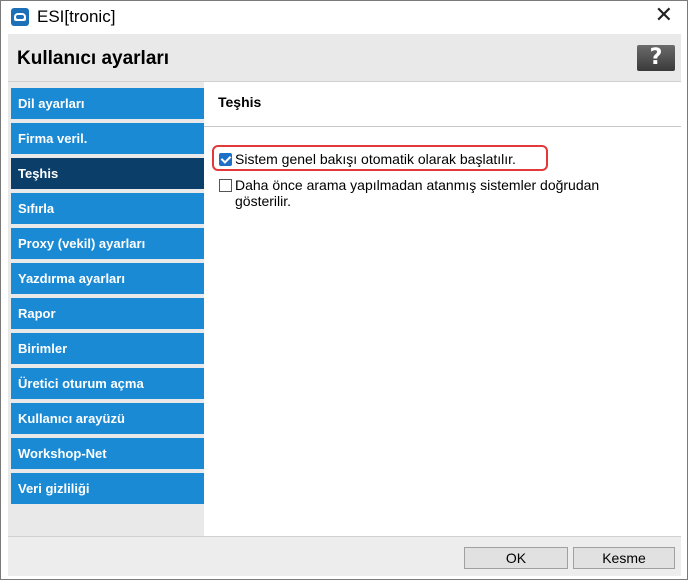 The image size is (688, 580). What do you see at coordinates (110, 313) in the screenshot?
I see `sidebar-item-report: Rapor` at bounding box center [110, 313].